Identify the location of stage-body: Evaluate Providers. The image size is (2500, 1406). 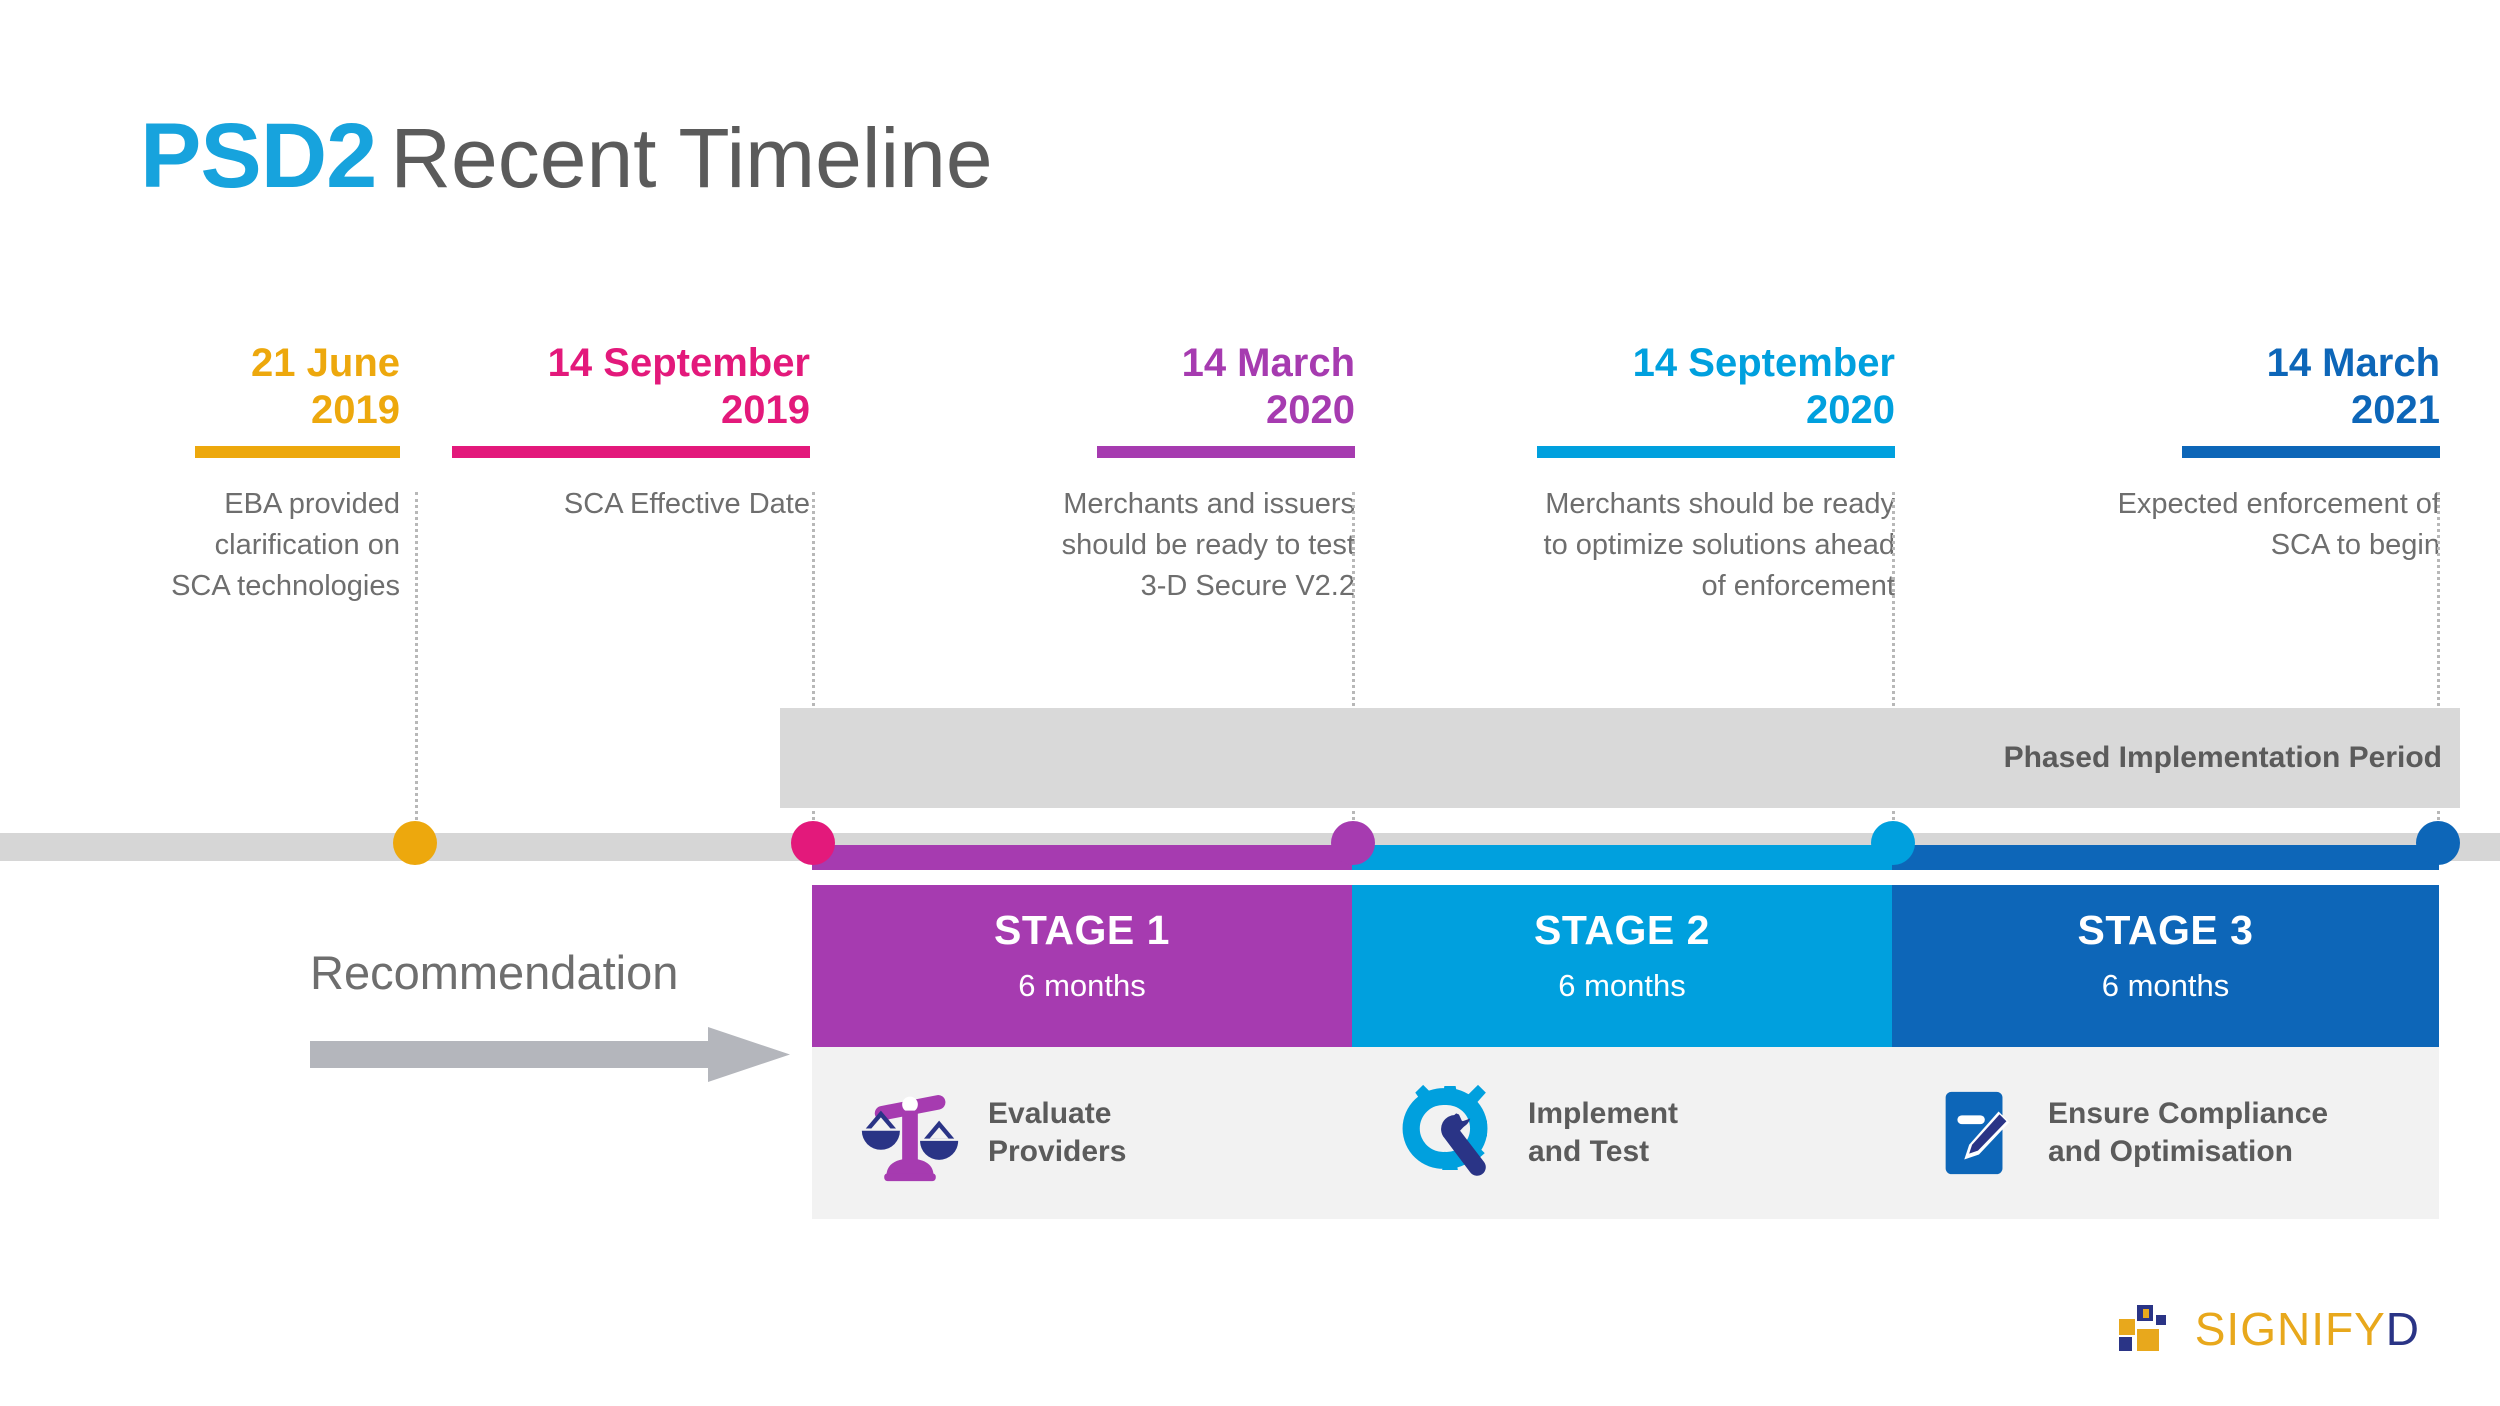
(1082, 1133).